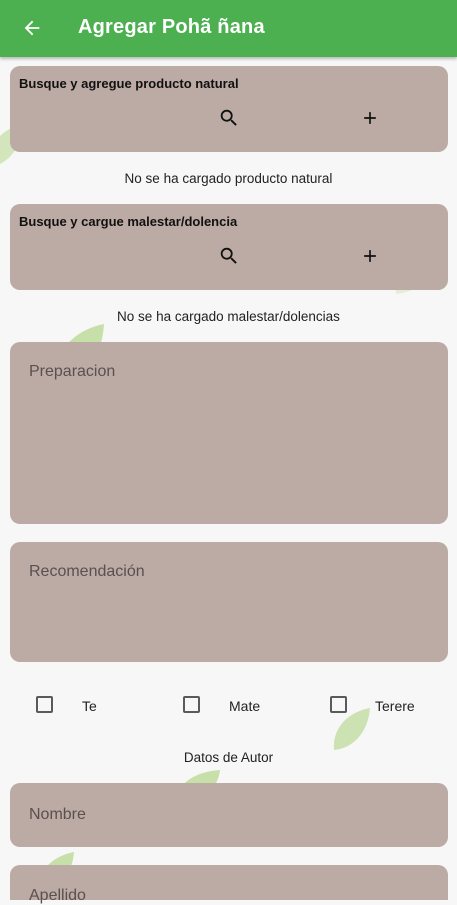 This screenshot has height=905, width=457. I want to click on natural-product-empty-text: No se ha cargado producto natural, so click(228, 178).